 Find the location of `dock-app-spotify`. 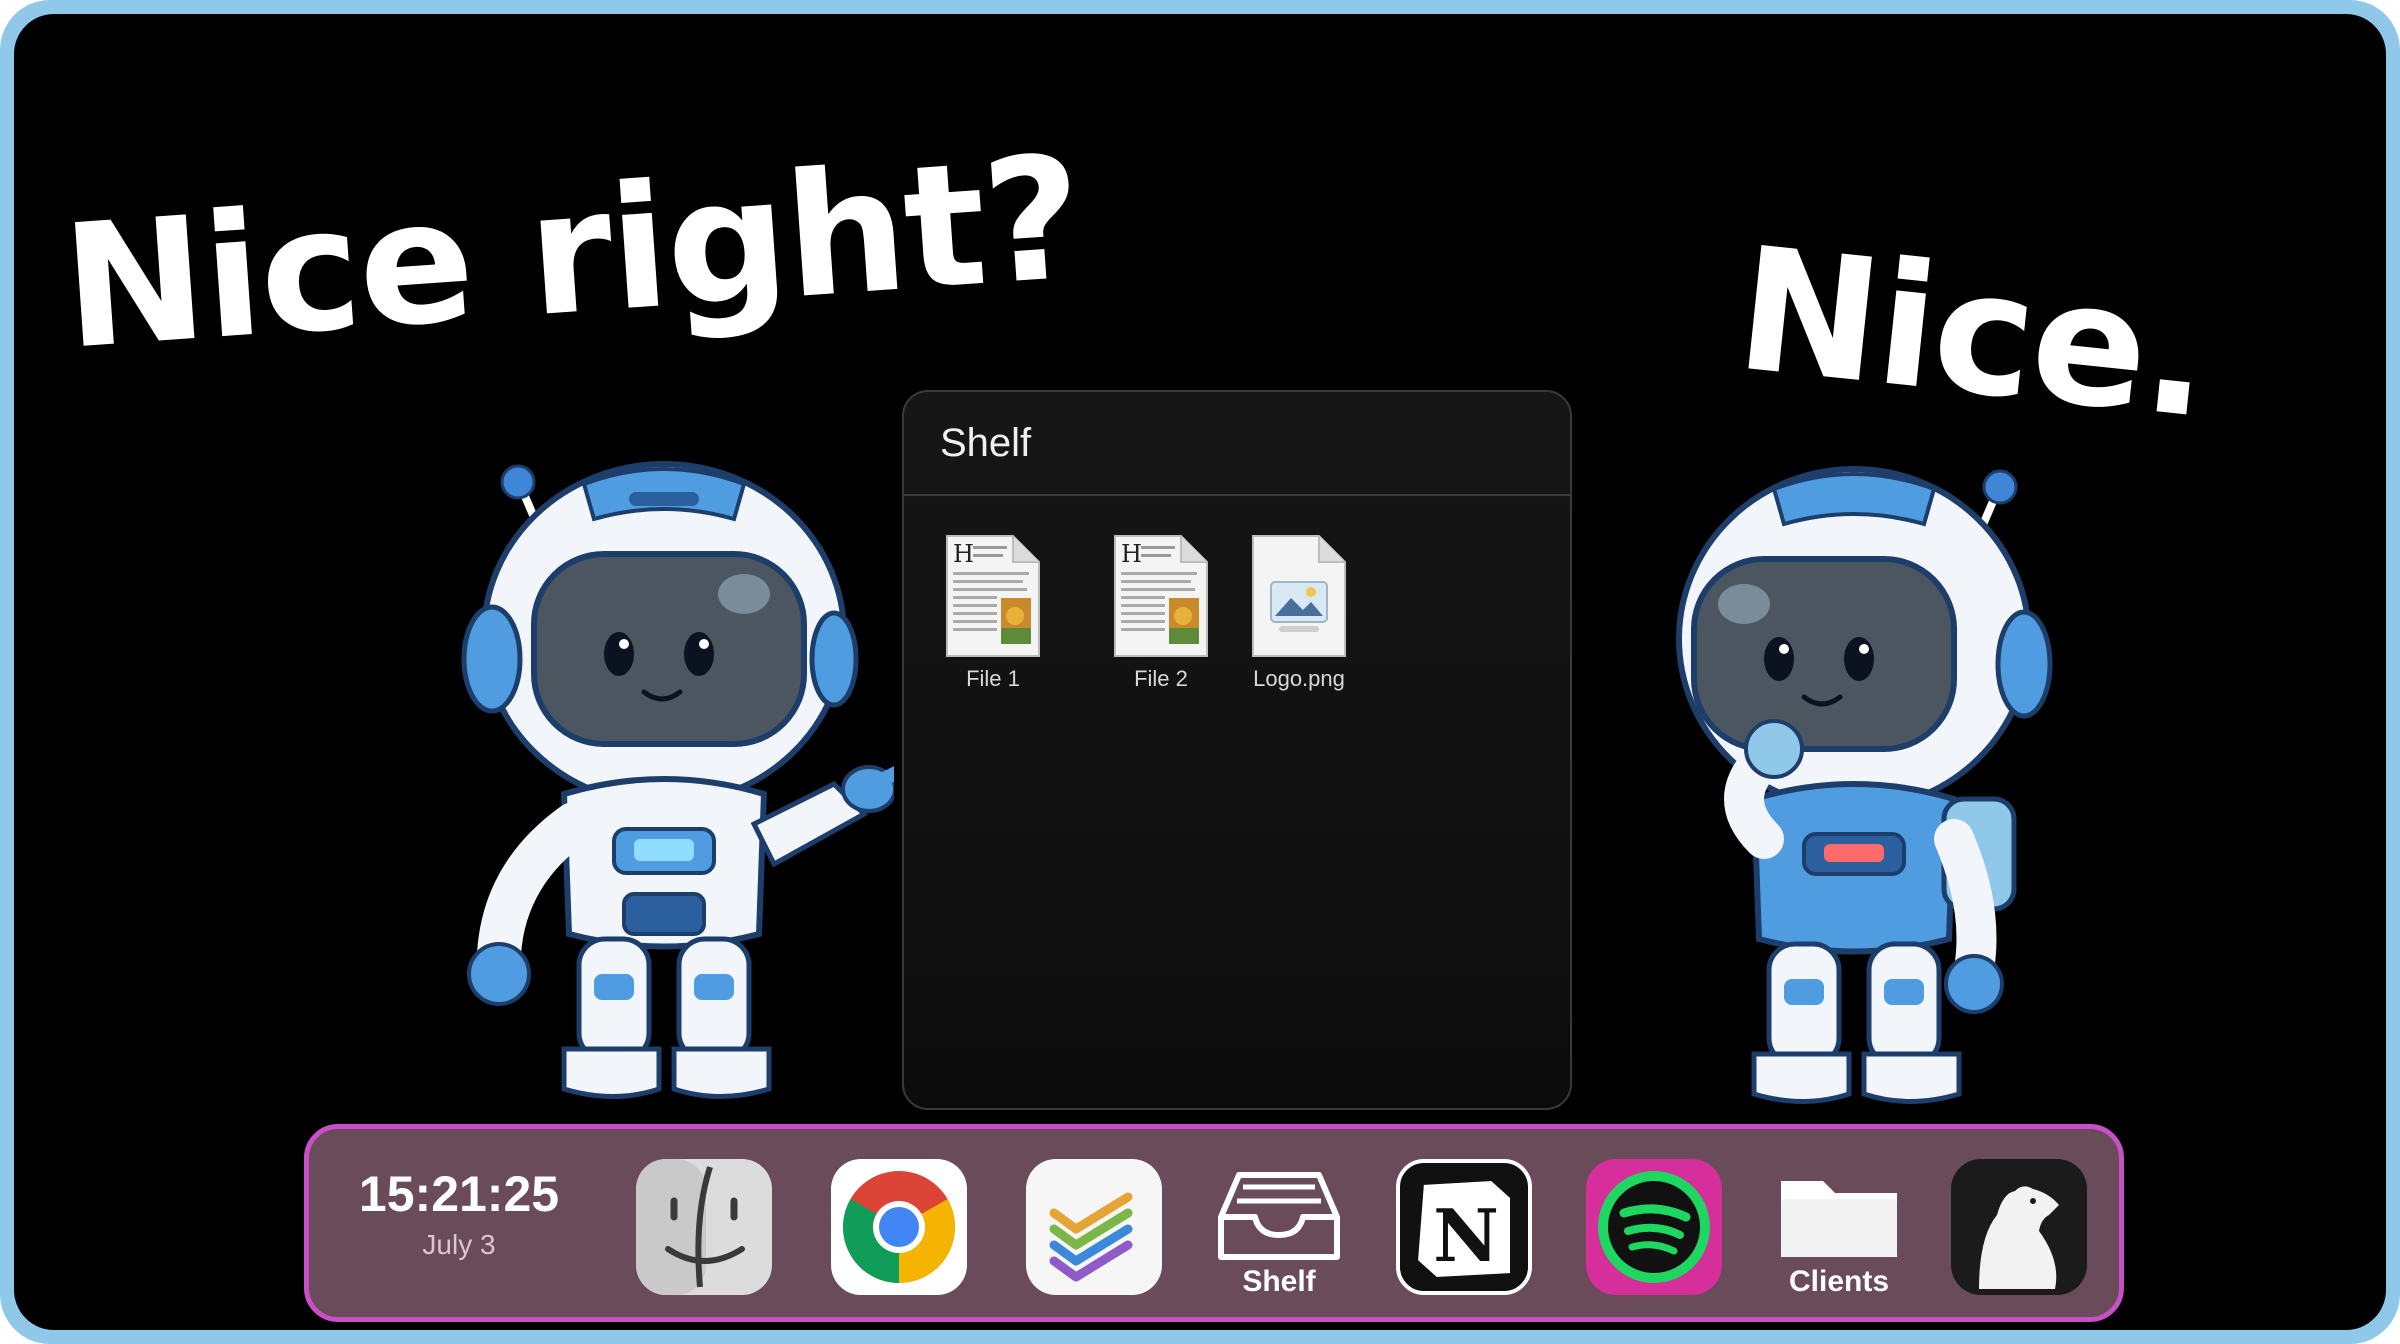

dock-app-spotify is located at coordinates (1654, 1227).